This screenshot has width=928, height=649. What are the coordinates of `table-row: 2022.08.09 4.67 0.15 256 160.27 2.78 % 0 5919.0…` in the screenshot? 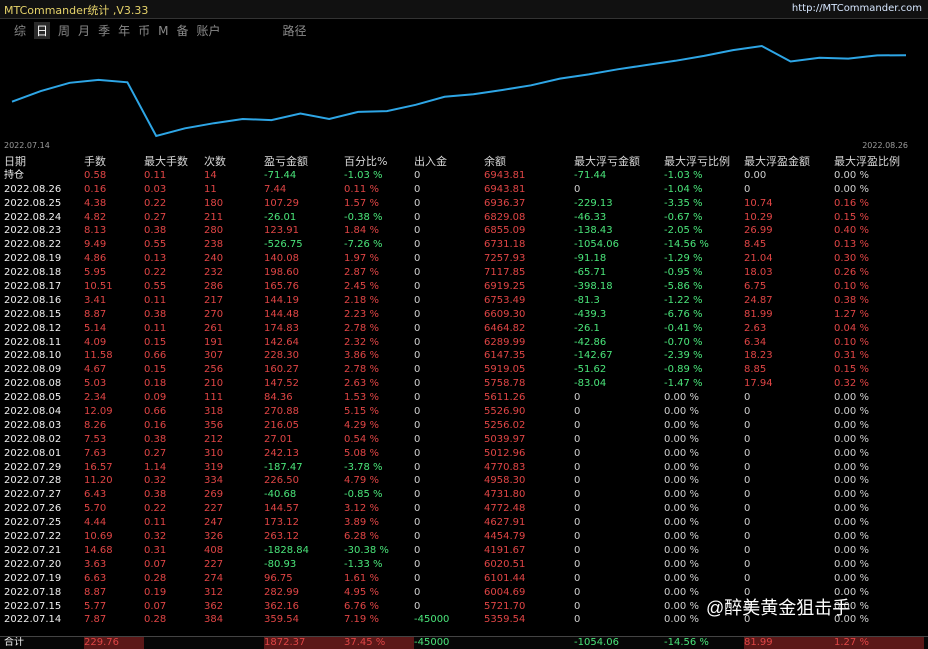 It's located at (464, 370).